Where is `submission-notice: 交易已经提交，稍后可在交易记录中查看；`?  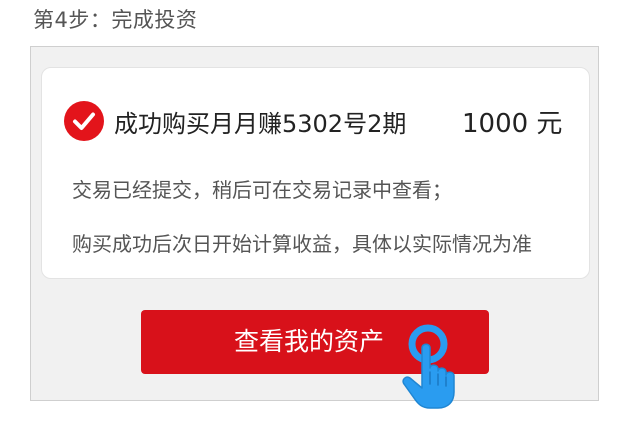 submission-notice: 交易已经提交，稍后可在交易记录中查看； is located at coordinates (262, 190).